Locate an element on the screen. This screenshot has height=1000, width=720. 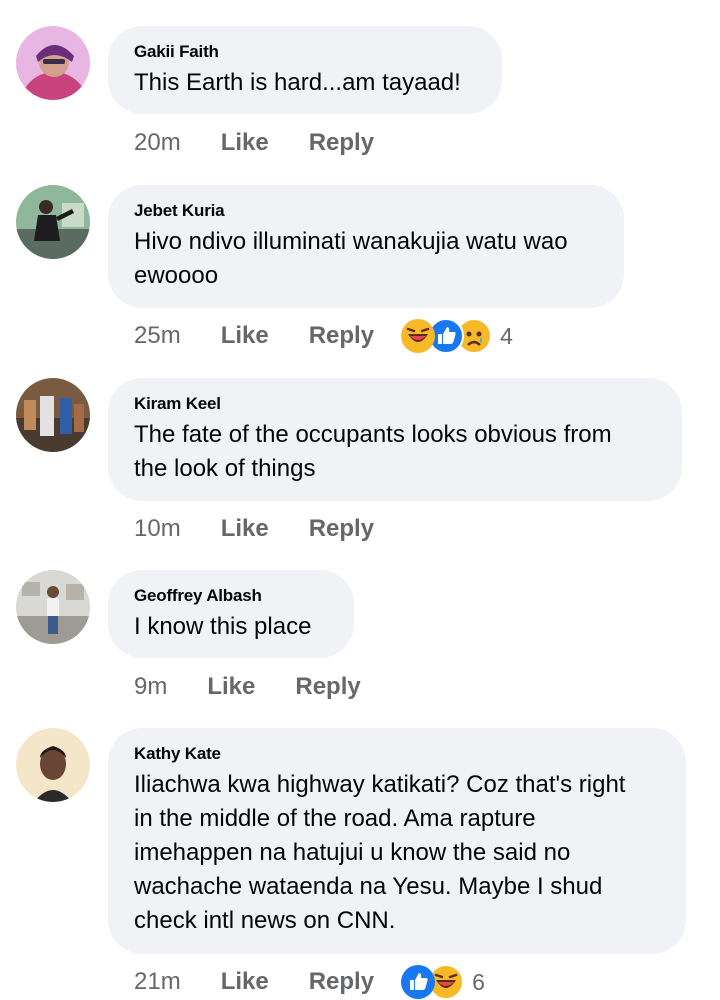
comment-author: Gakii Faith is located at coordinates (305, 52).